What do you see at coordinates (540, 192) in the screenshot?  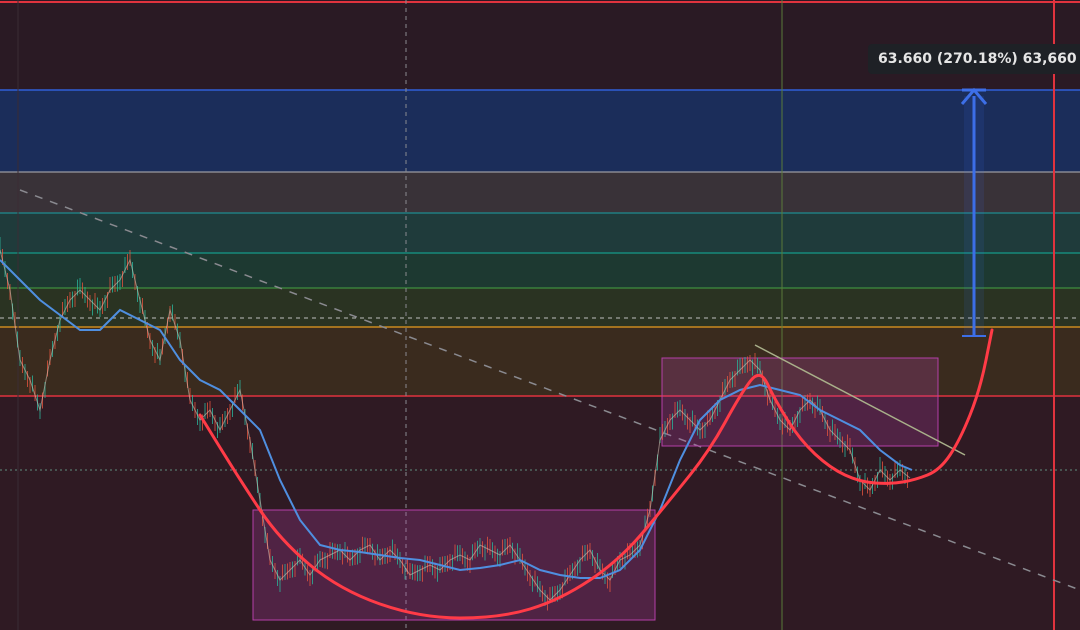 I see `fib-band-gray` at bounding box center [540, 192].